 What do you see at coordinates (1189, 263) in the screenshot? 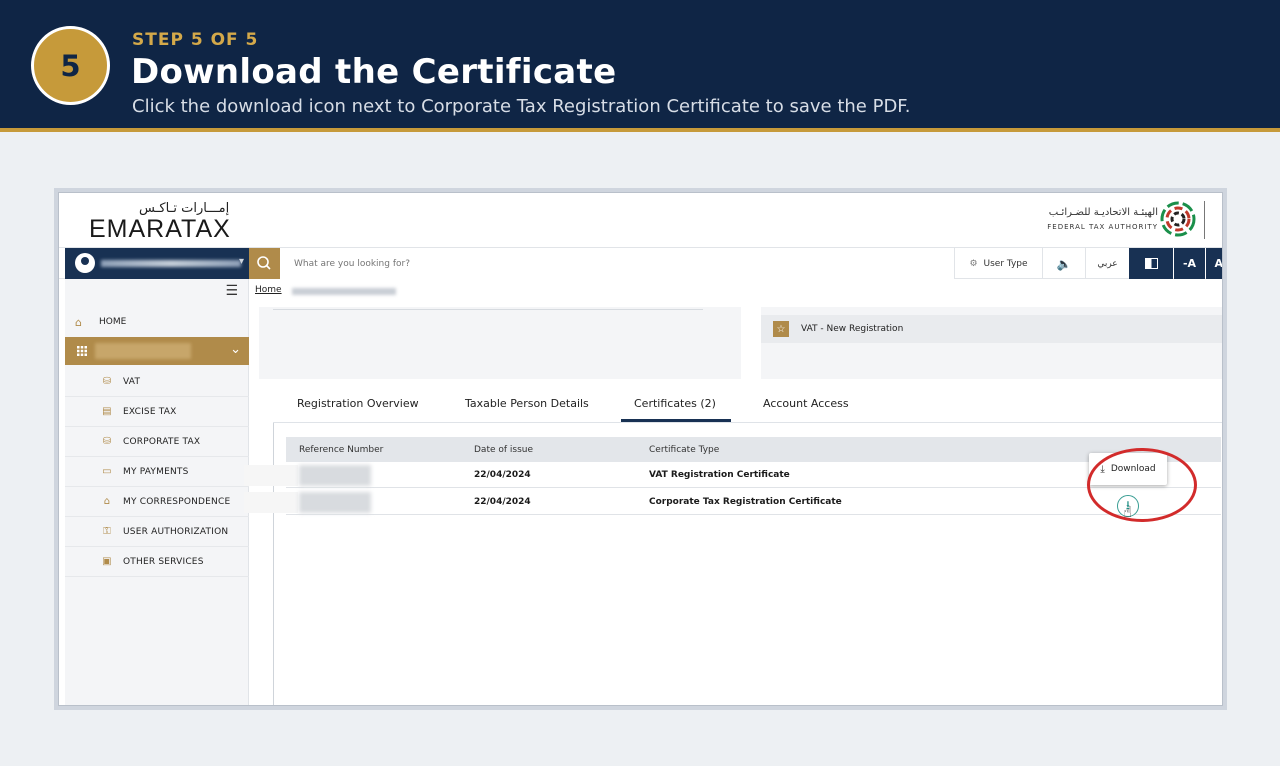
I see `font-decrease-button: -A` at bounding box center [1189, 263].